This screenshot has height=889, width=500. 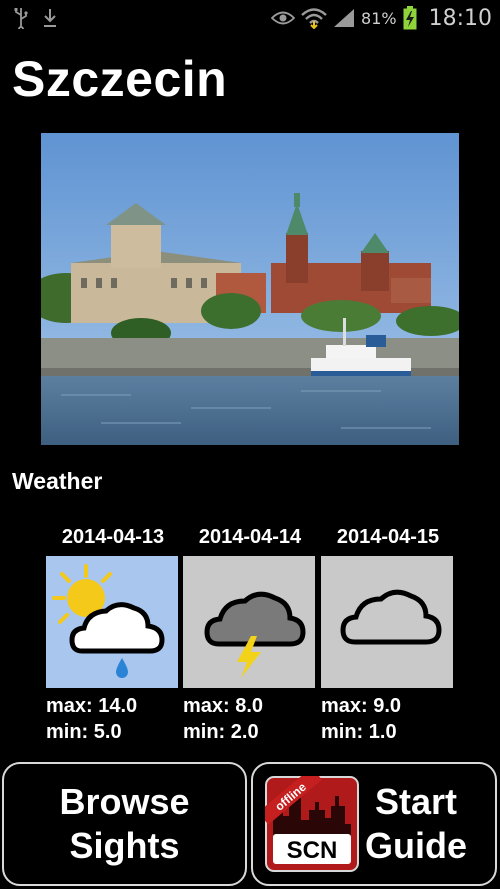 I want to click on battery-percent: 81%, so click(x=379, y=18).